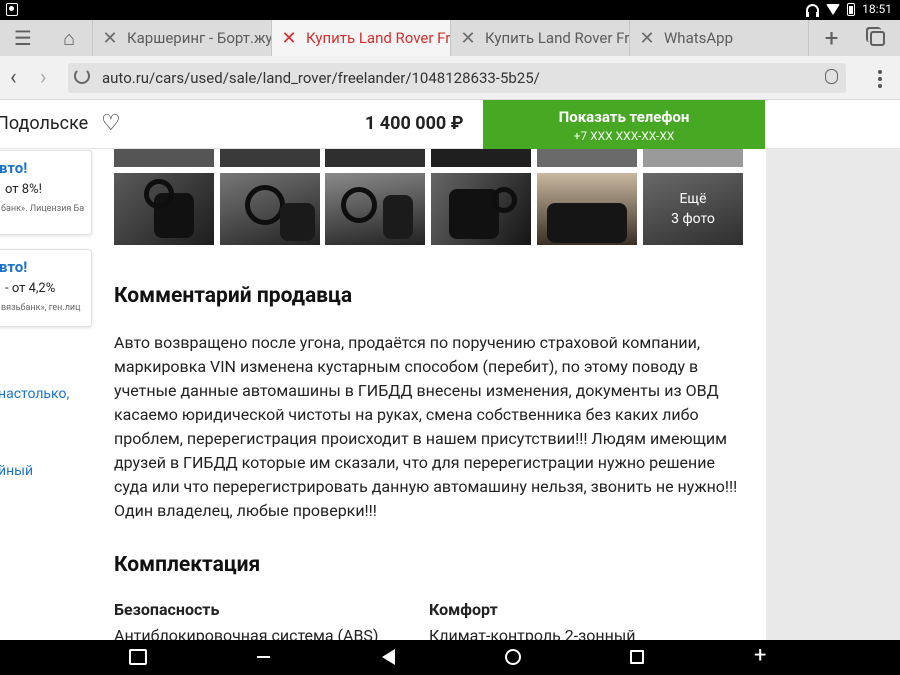 This screenshot has height=675, width=900. Describe the element at coordinates (30, 288) in the screenshot. I see `card-subtitle: - от 4,2%` at that location.